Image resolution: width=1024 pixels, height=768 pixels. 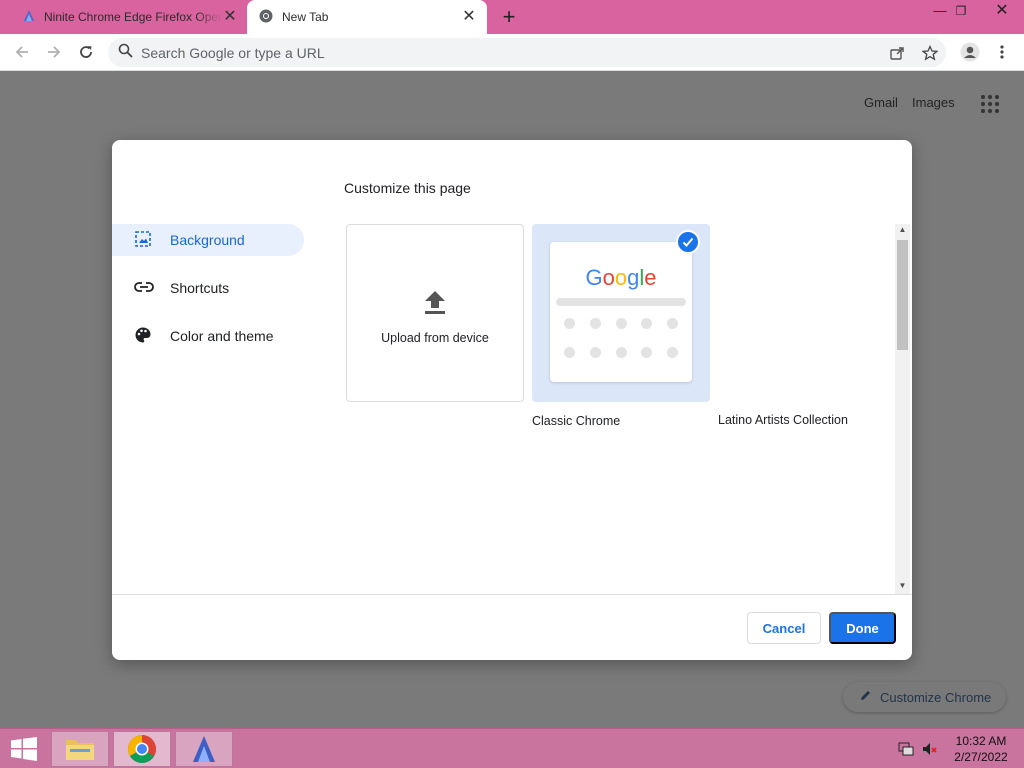 I want to click on back-icon, so click(x=22, y=52).